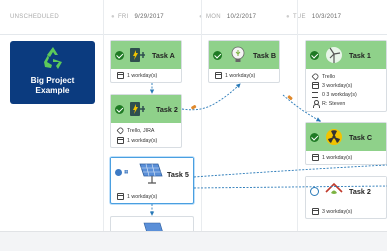 The height and width of the screenshot is (251, 387). Describe the element at coordinates (334, 137) in the screenshot. I see `radiation-icon` at that location.